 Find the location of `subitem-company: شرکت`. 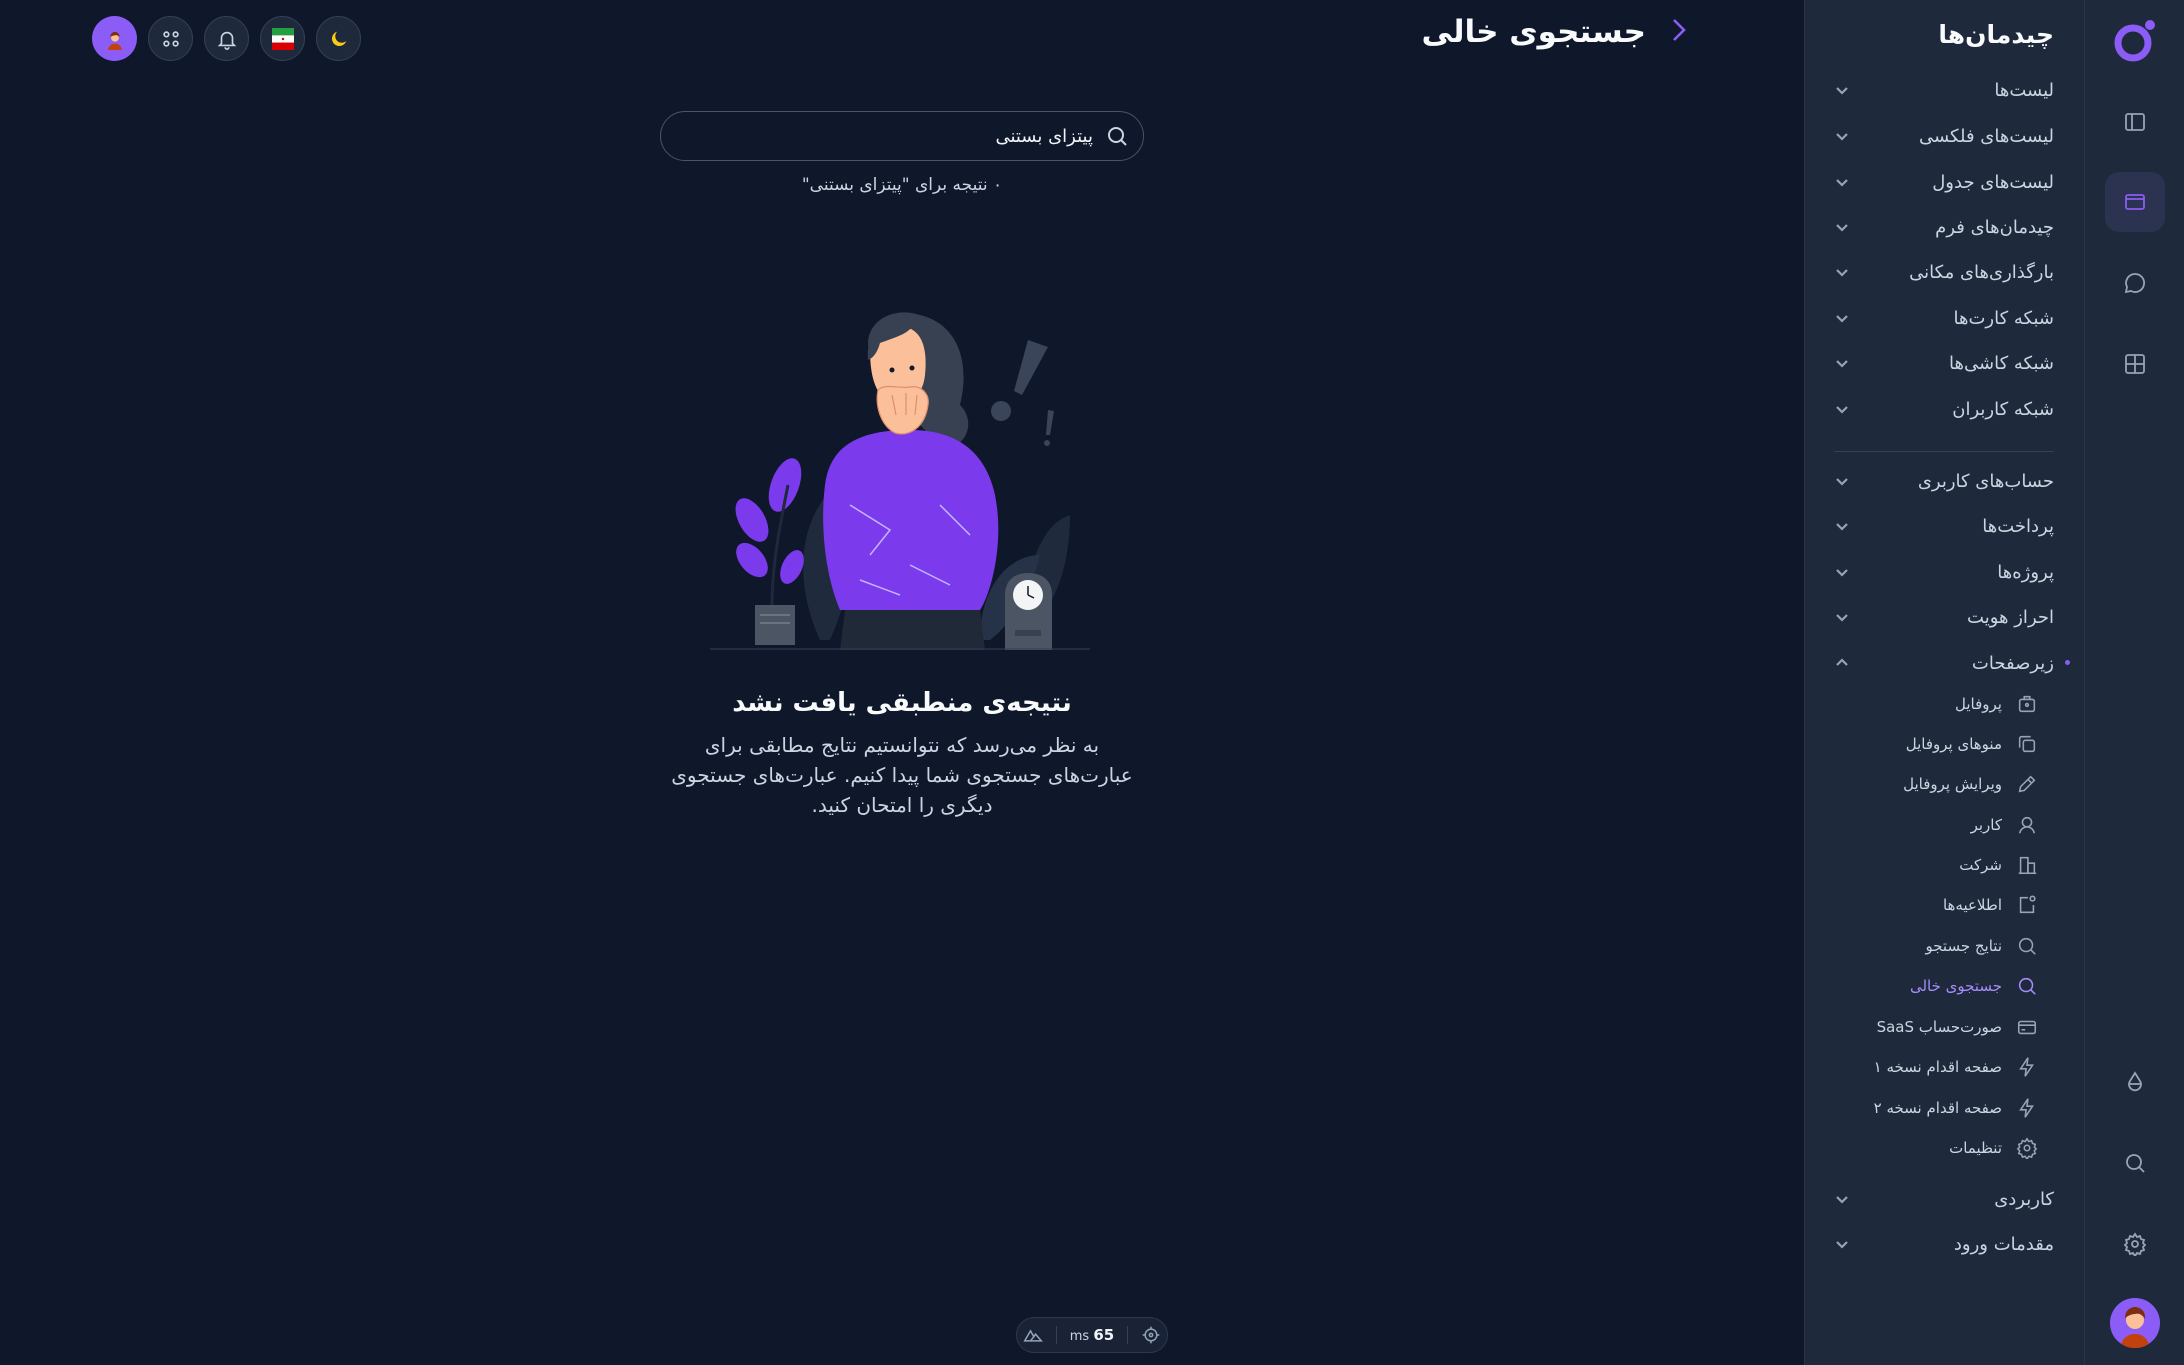

subitem-company: شرکت is located at coordinates (1998, 865).